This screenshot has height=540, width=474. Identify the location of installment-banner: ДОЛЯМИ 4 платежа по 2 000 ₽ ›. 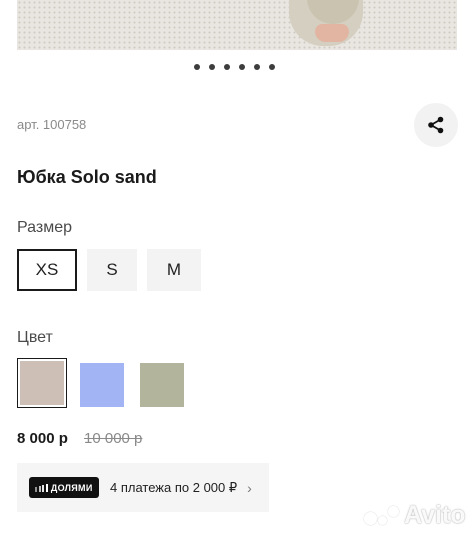
(143, 487).